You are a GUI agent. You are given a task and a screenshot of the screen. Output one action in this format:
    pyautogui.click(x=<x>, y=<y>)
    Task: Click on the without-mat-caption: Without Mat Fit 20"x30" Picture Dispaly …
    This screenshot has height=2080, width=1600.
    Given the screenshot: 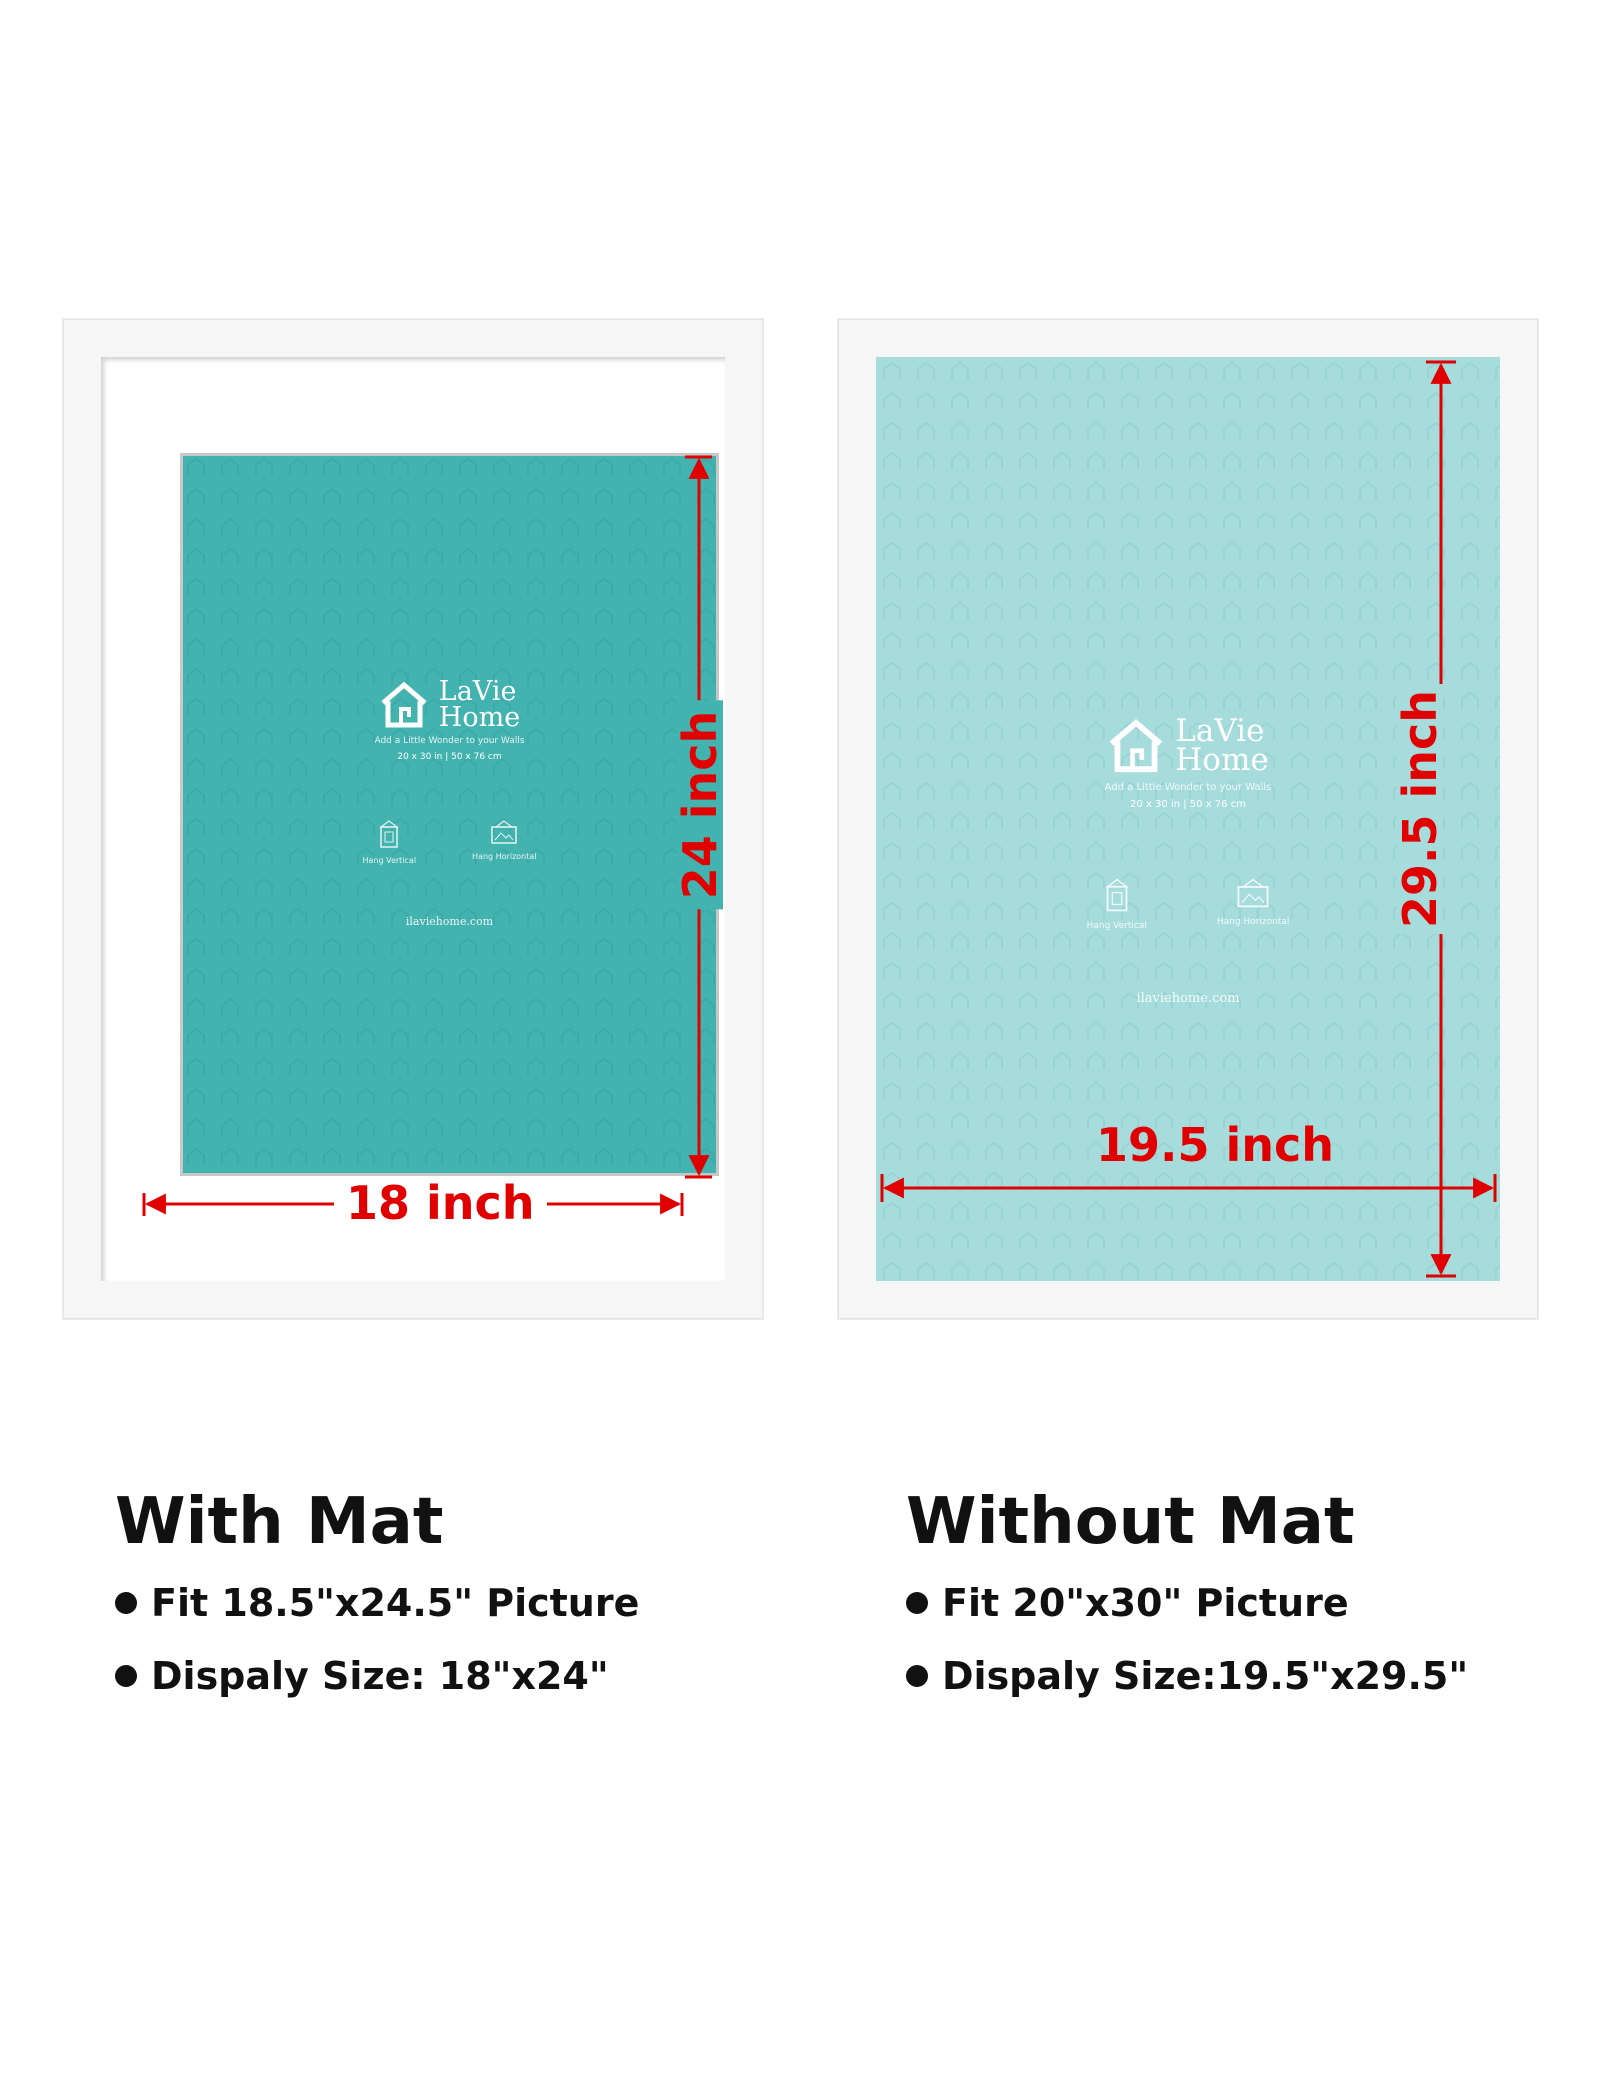 What is the action you would take?
    pyautogui.click(x=1187, y=1610)
    